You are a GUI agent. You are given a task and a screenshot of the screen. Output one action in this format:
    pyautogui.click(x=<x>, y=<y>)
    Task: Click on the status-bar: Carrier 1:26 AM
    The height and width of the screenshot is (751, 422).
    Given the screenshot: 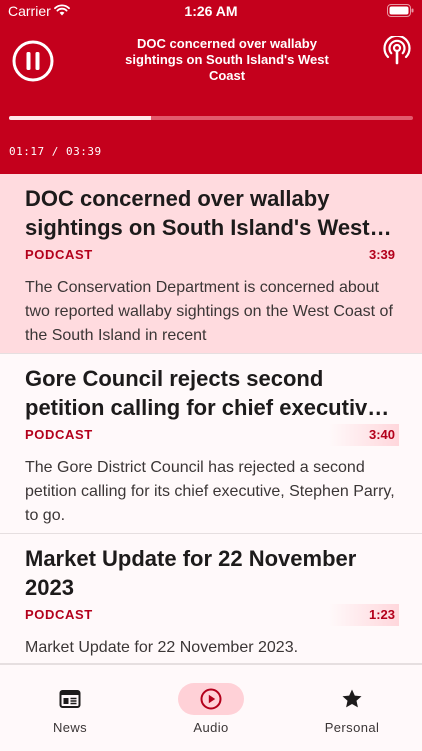 What is the action you would take?
    pyautogui.click(x=211, y=12)
    